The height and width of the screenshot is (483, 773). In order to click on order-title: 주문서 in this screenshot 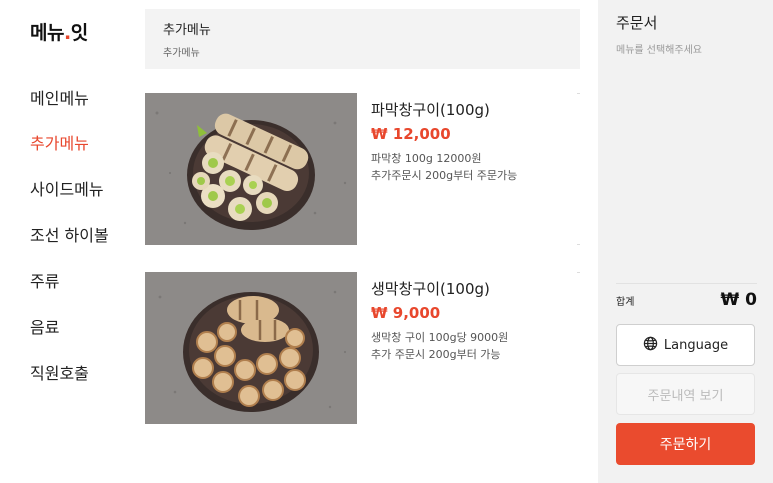, I will do `click(637, 23)`.